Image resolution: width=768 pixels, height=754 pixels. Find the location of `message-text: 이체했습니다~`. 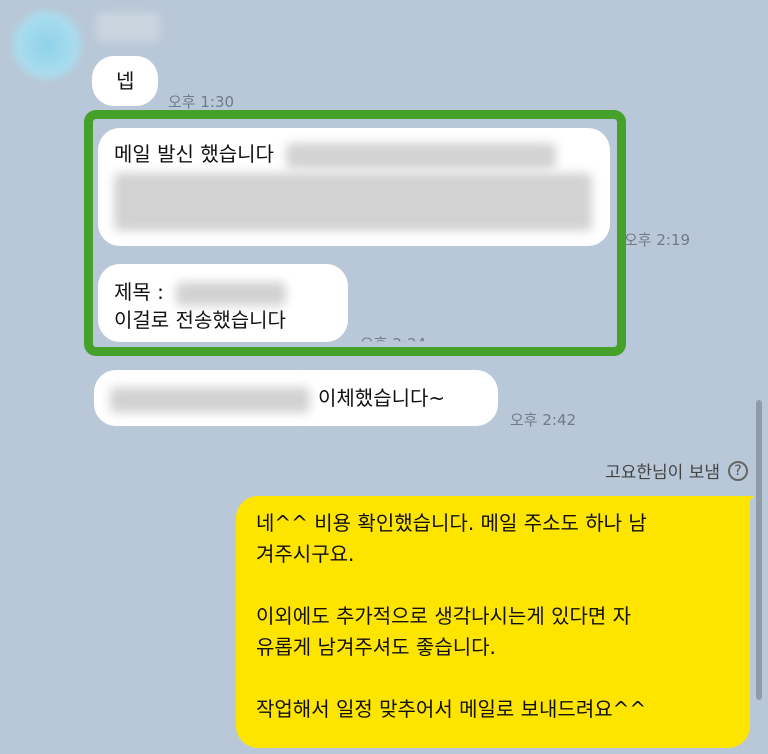

message-text: 이체했습니다~ is located at coordinates (382, 398).